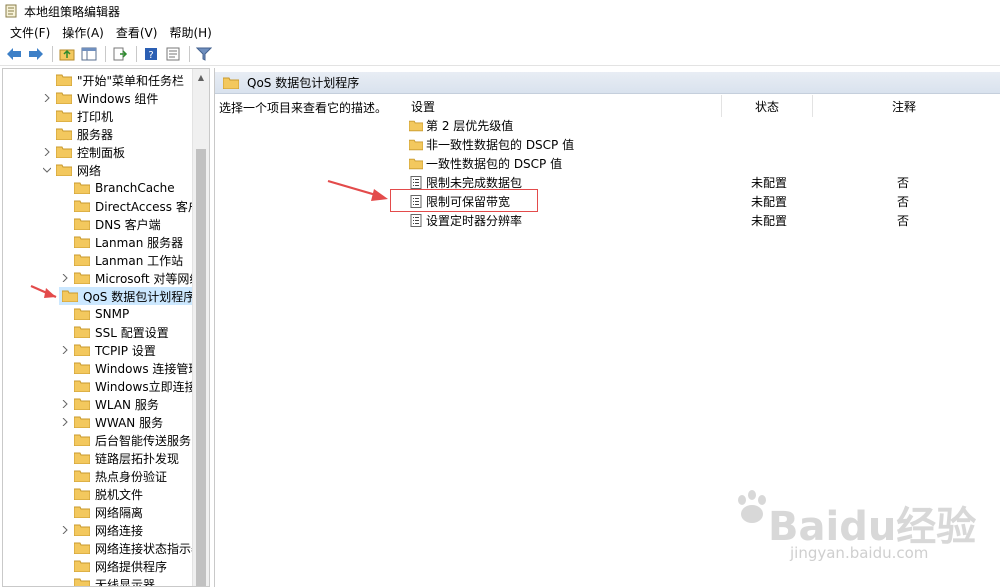  What do you see at coordinates (43, 291) in the screenshot?
I see `annotation-arrow-tree` at bounding box center [43, 291].